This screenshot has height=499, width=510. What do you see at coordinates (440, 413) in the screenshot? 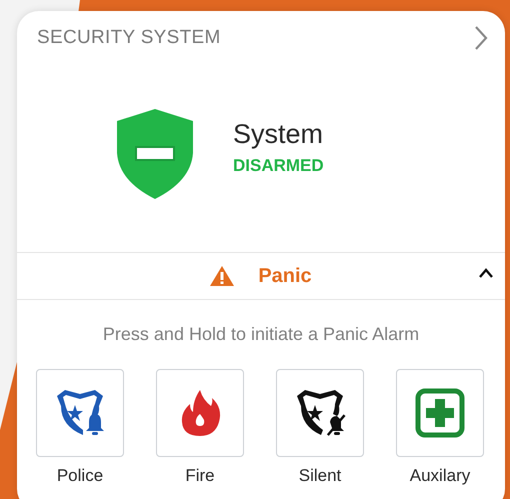
I see `medical-cross-icon` at bounding box center [440, 413].